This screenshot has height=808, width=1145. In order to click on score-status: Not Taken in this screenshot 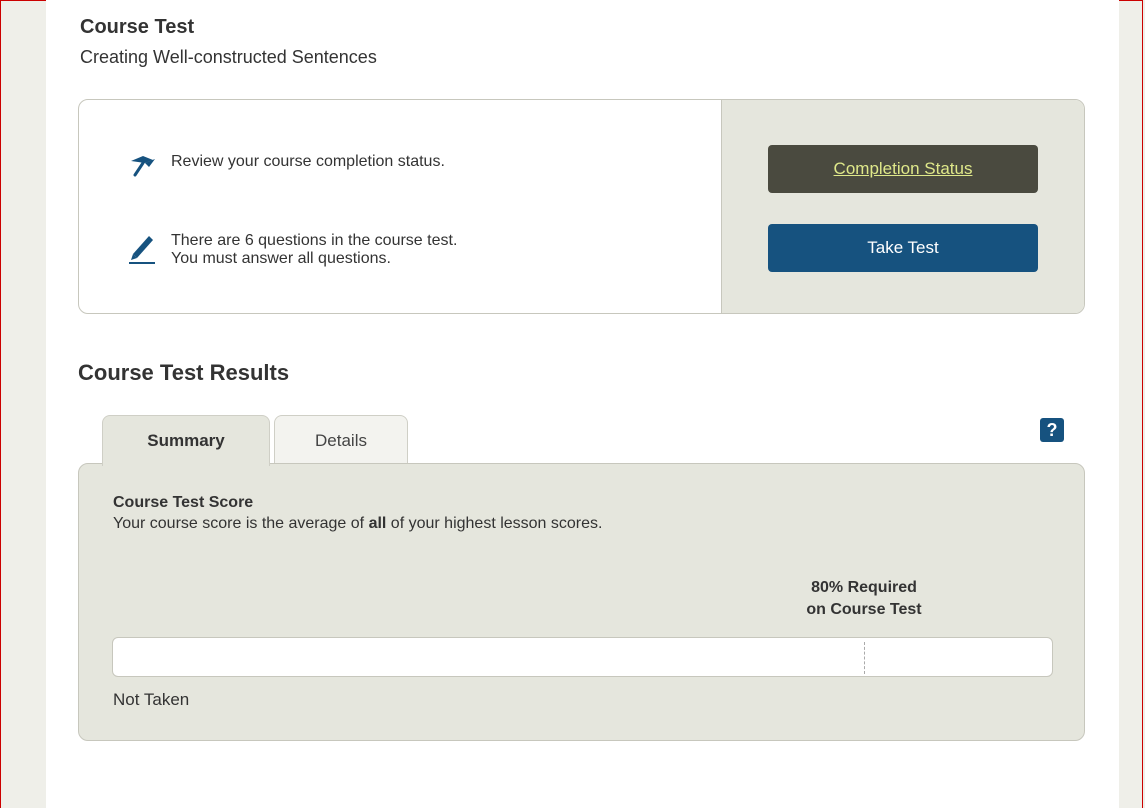, I will do `click(151, 699)`.